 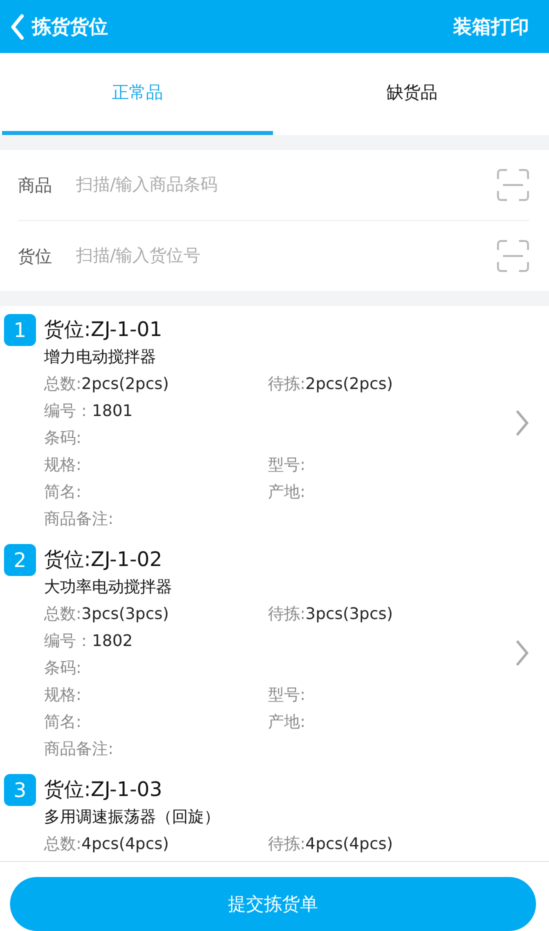 I want to click on field-value: 1802, so click(x=112, y=640).